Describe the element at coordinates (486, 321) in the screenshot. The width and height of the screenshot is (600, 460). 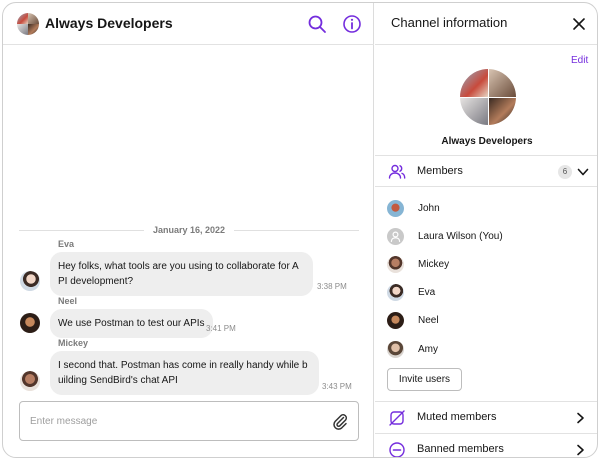
I see `member-item: Neel` at that location.